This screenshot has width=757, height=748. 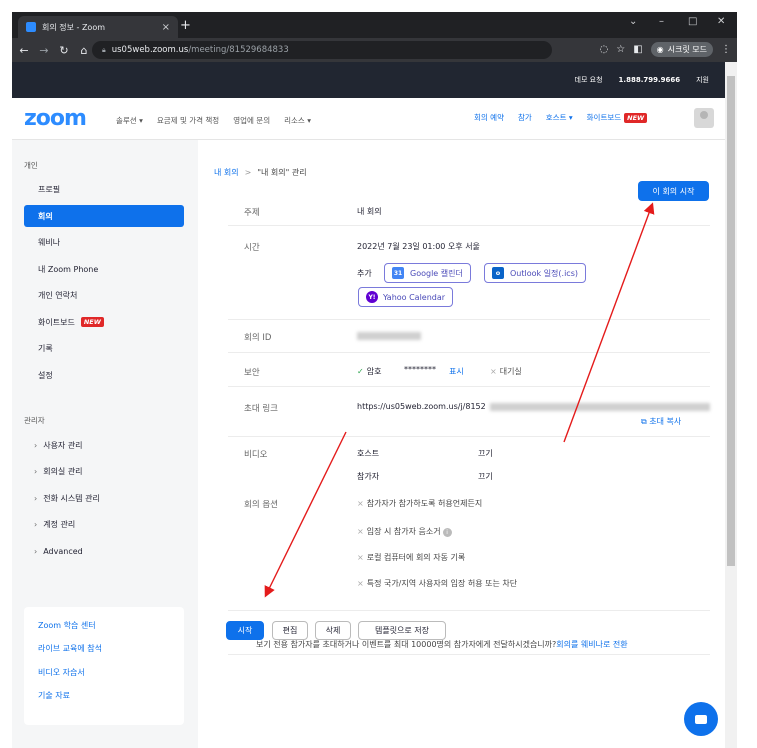 I want to click on breadcrumb: 내 회의 > "내 회의" 관리, so click(x=260, y=172).